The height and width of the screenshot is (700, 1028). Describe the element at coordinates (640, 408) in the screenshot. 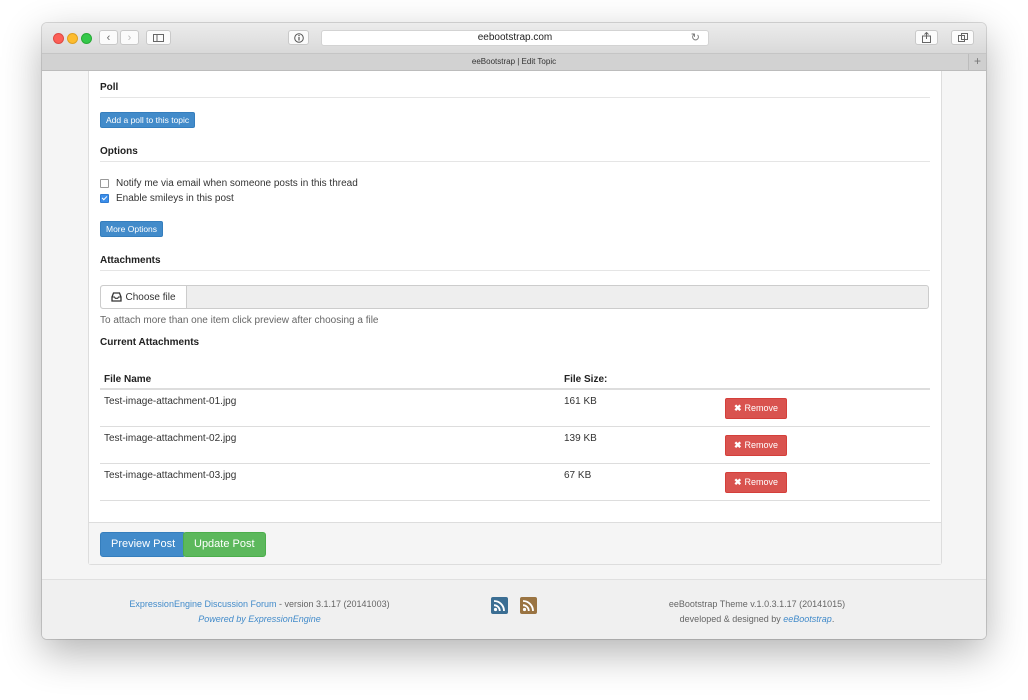

I see `file-size-cell: 161 KB` at that location.